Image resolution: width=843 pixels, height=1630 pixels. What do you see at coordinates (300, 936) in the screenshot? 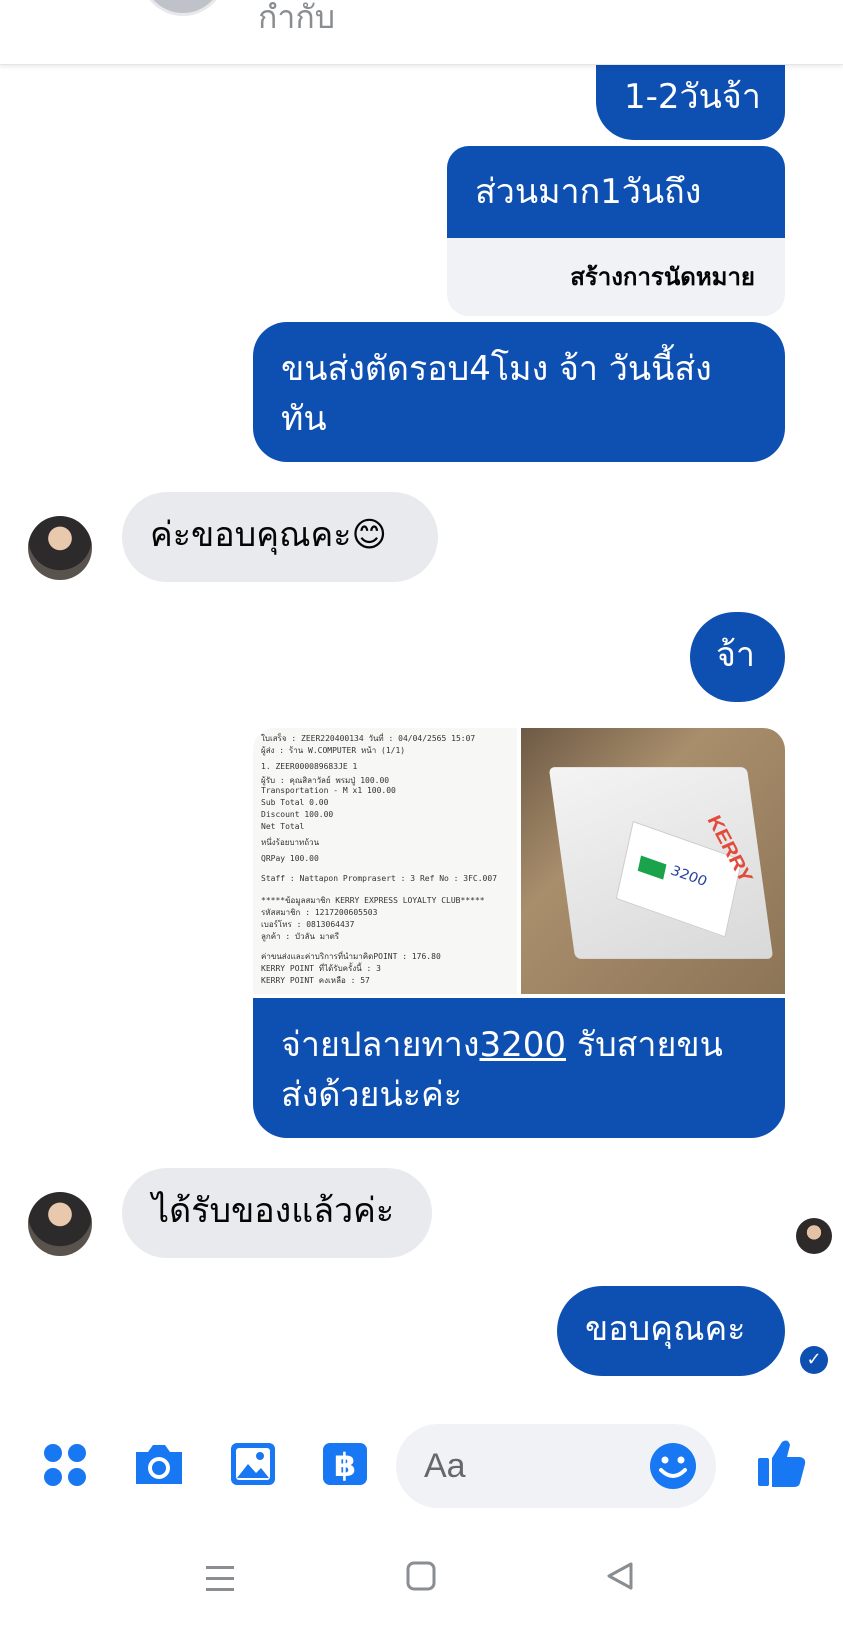
I see `receipt-line: ลูกค้า : บัวลัน มาตรี` at bounding box center [300, 936].